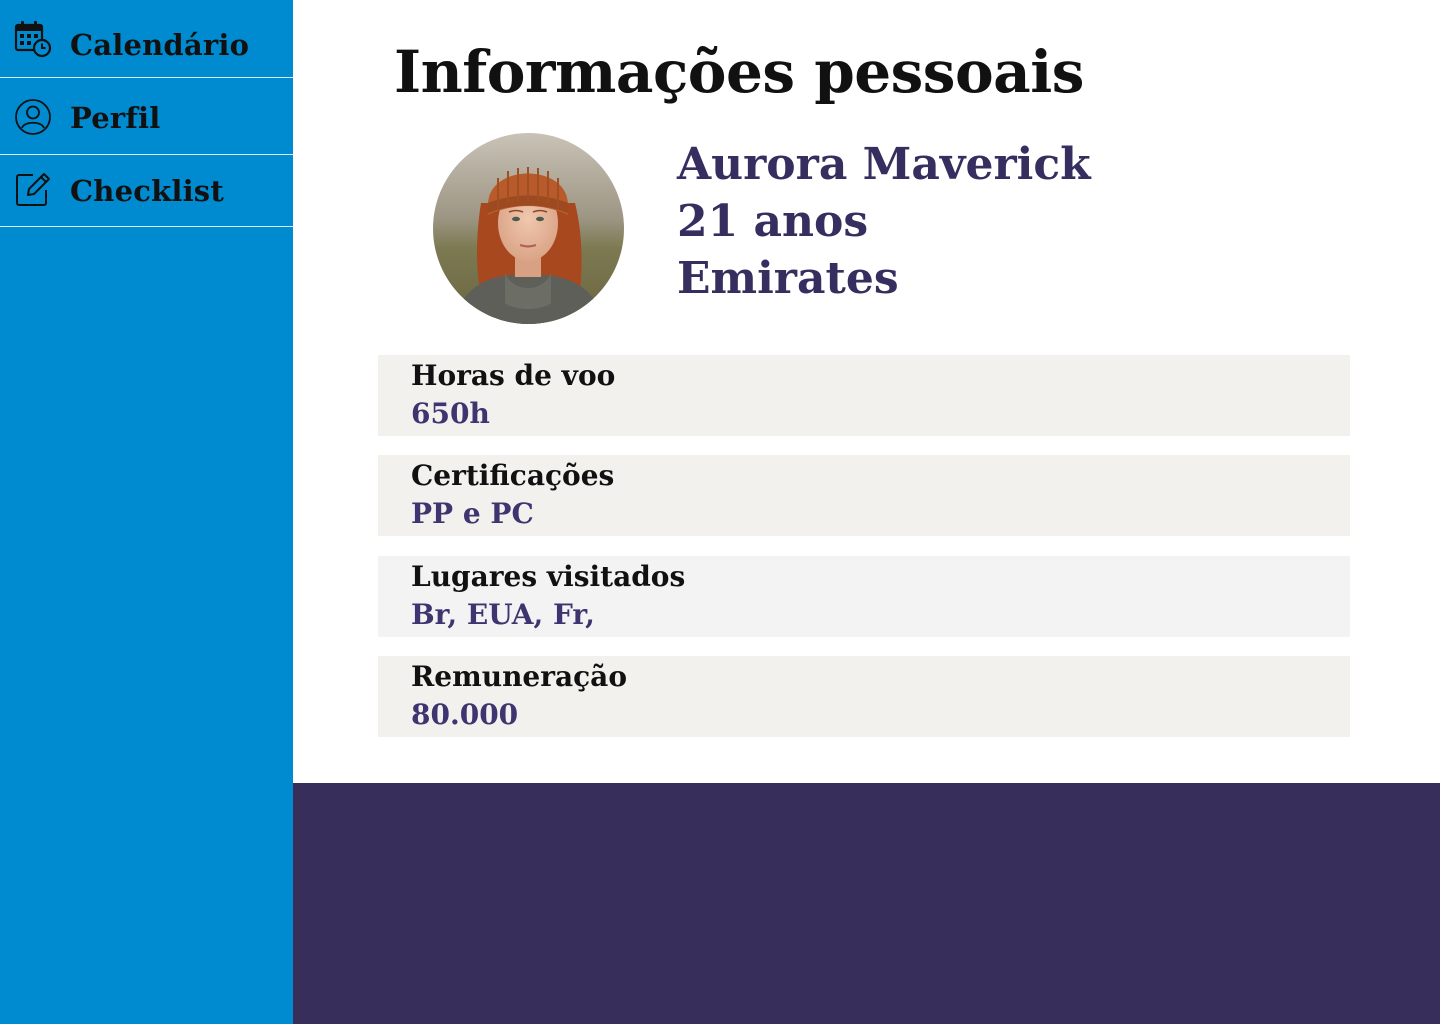 The height and width of the screenshot is (1024, 1440). Describe the element at coordinates (548, 576) in the screenshot. I see `card-label: Lugares visitados` at that location.